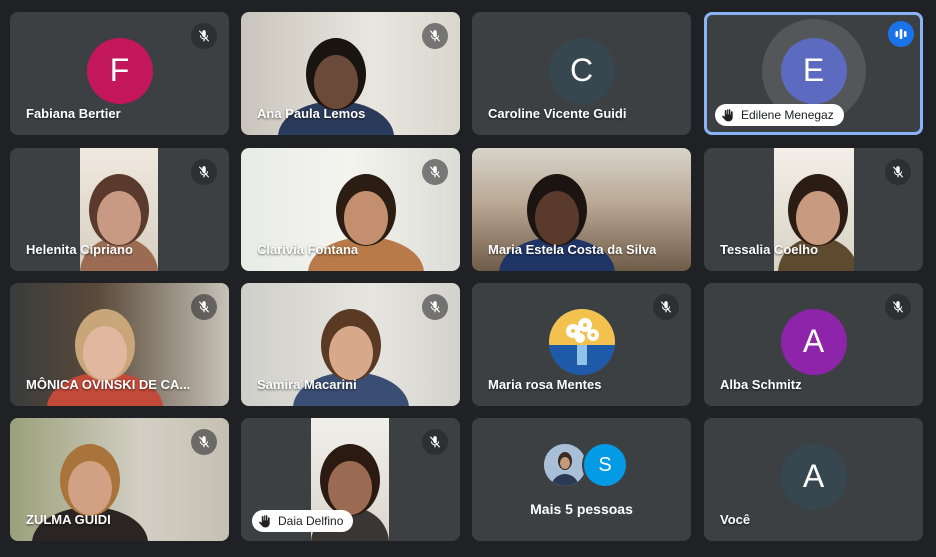  What do you see at coordinates (545, 384) in the screenshot?
I see `participant-name: Maria rosa Mentes` at bounding box center [545, 384].